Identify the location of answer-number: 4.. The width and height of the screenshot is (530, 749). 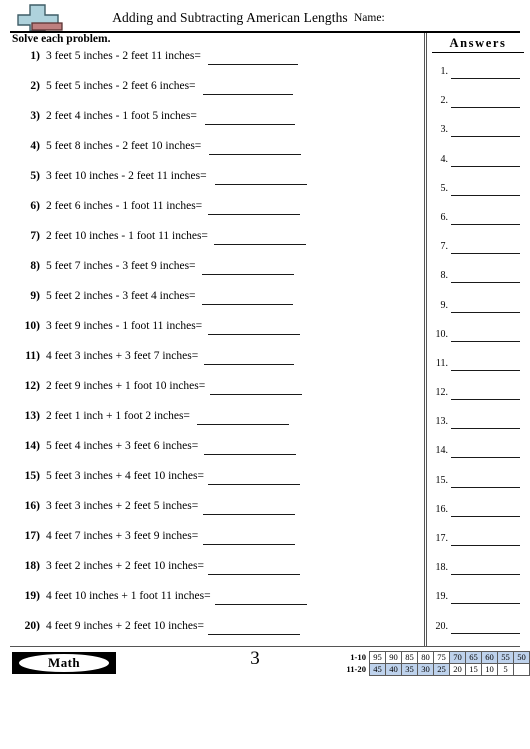
(444, 159).